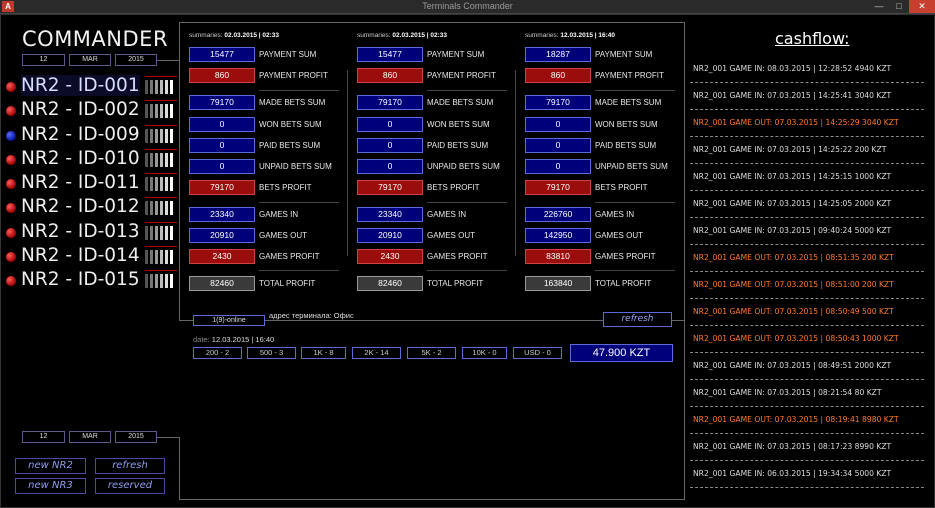 This screenshot has height=508, width=935. What do you see at coordinates (447, 214) in the screenshot?
I see `games-in-label: GAMES IN` at bounding box center [447, 214].